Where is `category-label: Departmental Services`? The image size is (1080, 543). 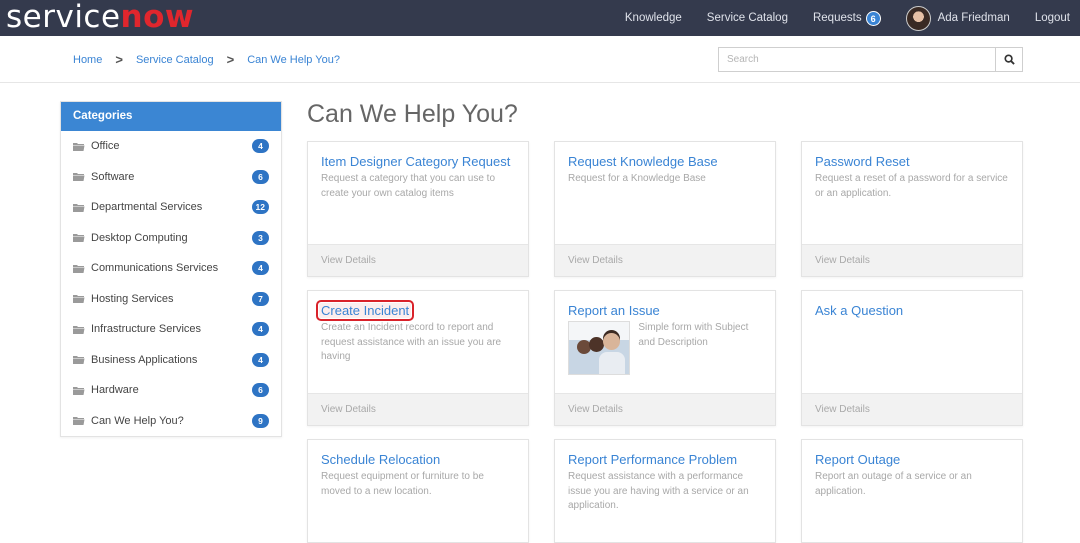
category-label: Departmental Services is located at coordinates (147, 207).